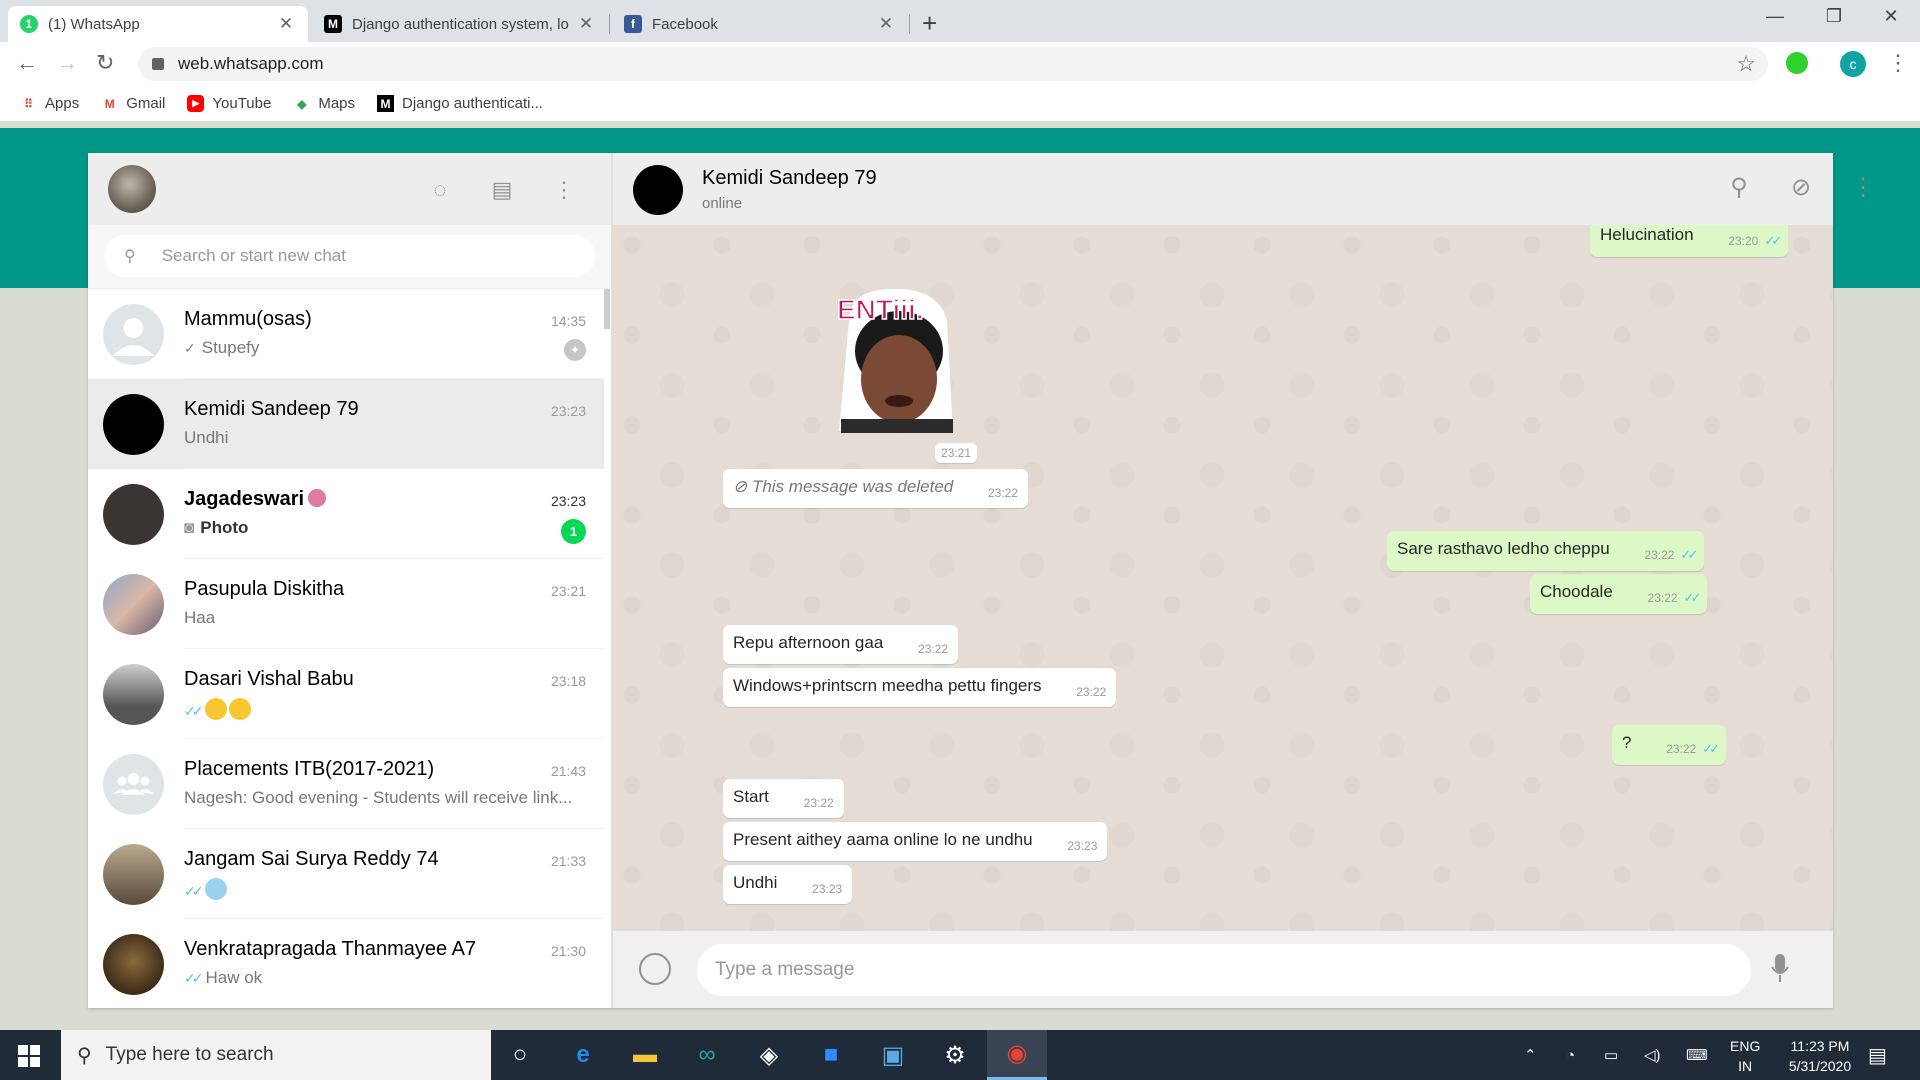  What do you see at coordinates (158, 24) in the screenshot?
I see `tab-whatsapp: 1 (1) WhatsApp ✕` at bounding box center [158, 24].